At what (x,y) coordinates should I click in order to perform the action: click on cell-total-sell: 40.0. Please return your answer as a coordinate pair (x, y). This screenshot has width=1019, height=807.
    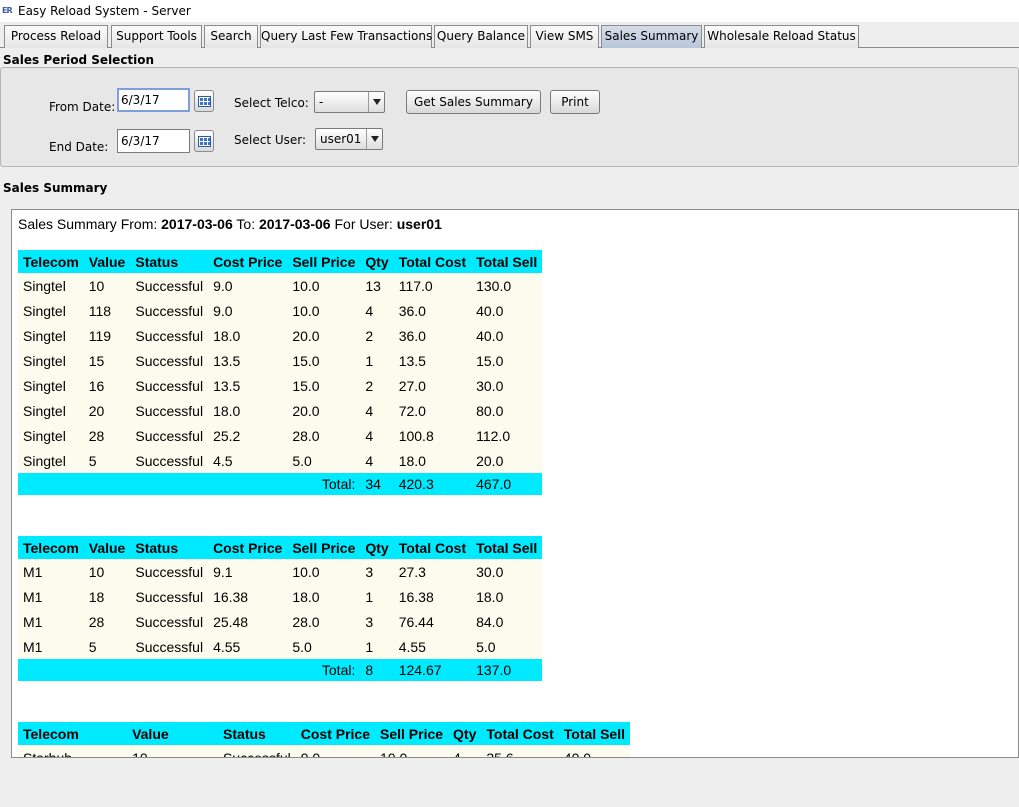
    Looking at the image, I should click on (507, 310).